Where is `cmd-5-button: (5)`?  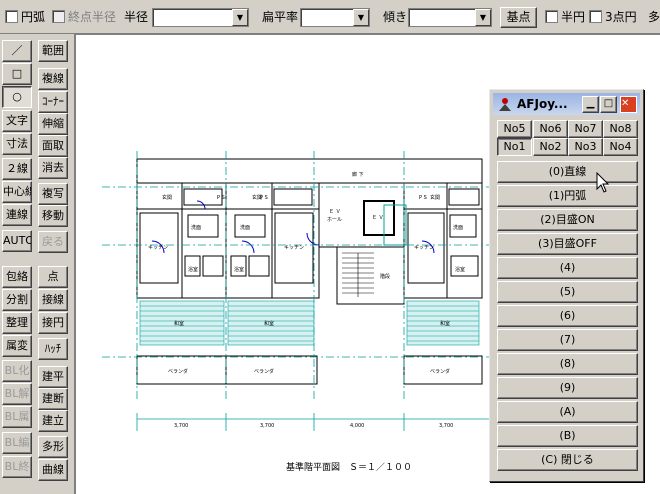
cmd-5-button: (5) is located at coordinates (567, 292).